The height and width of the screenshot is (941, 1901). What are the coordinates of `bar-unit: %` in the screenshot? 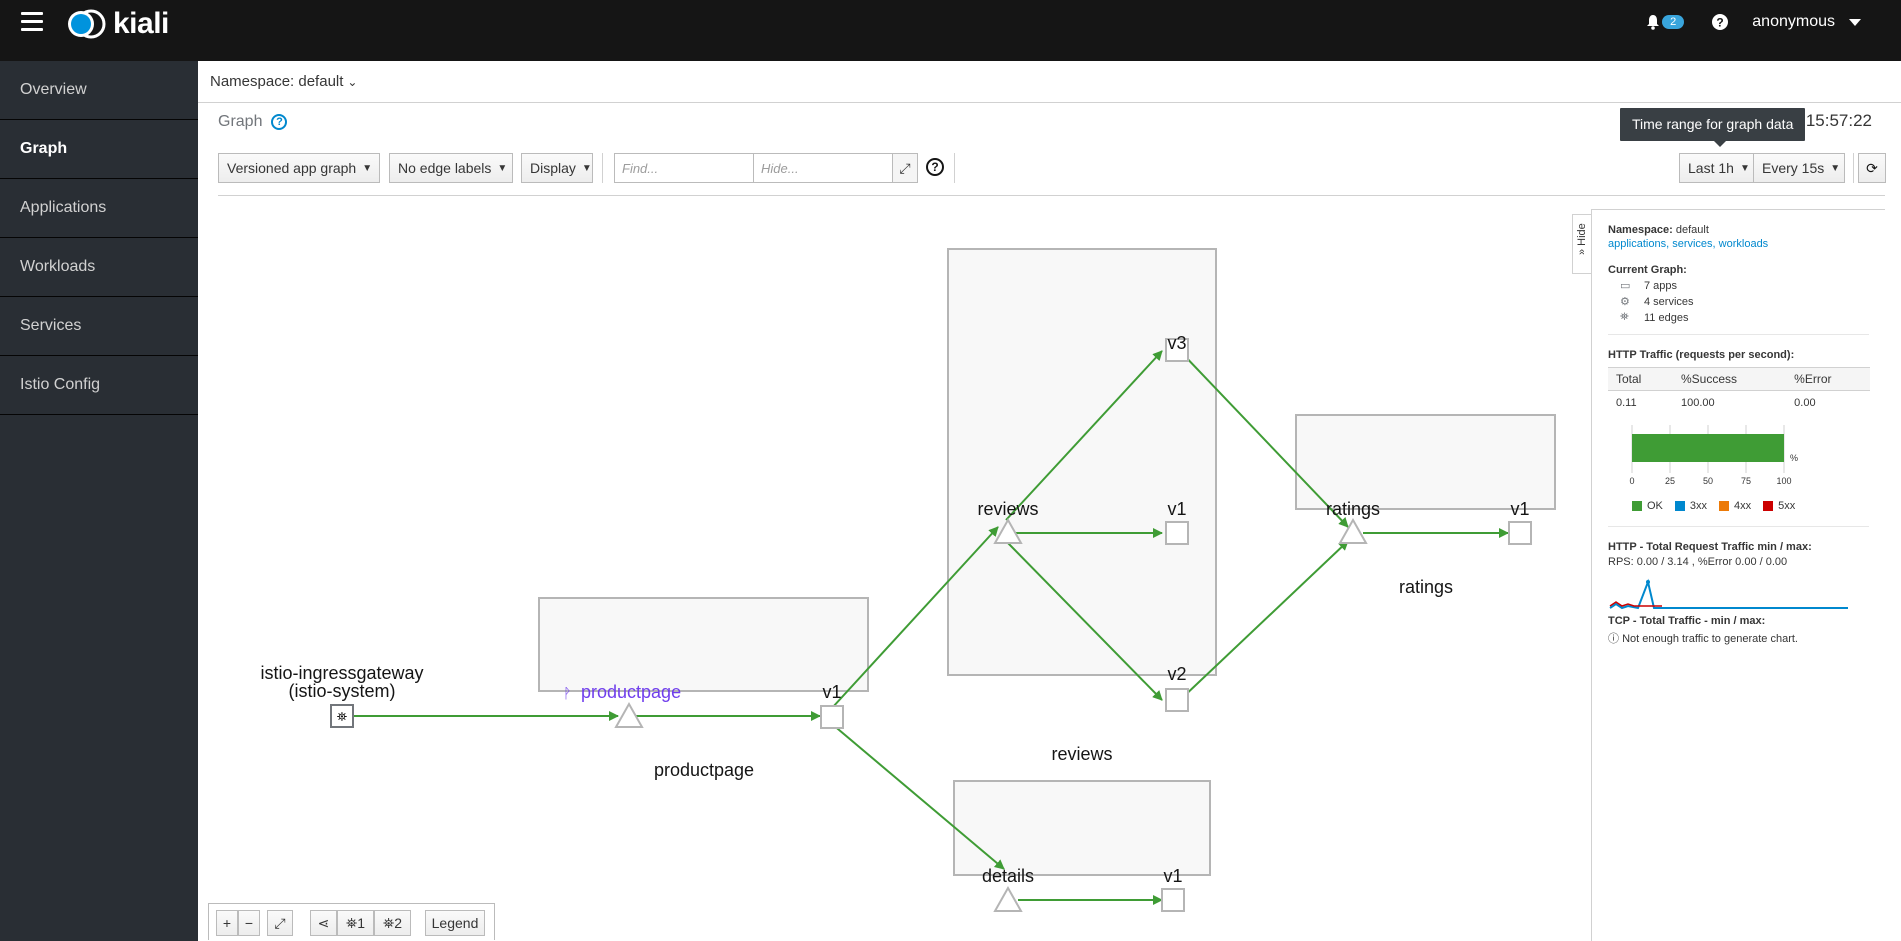 It's located at (1794, 458).